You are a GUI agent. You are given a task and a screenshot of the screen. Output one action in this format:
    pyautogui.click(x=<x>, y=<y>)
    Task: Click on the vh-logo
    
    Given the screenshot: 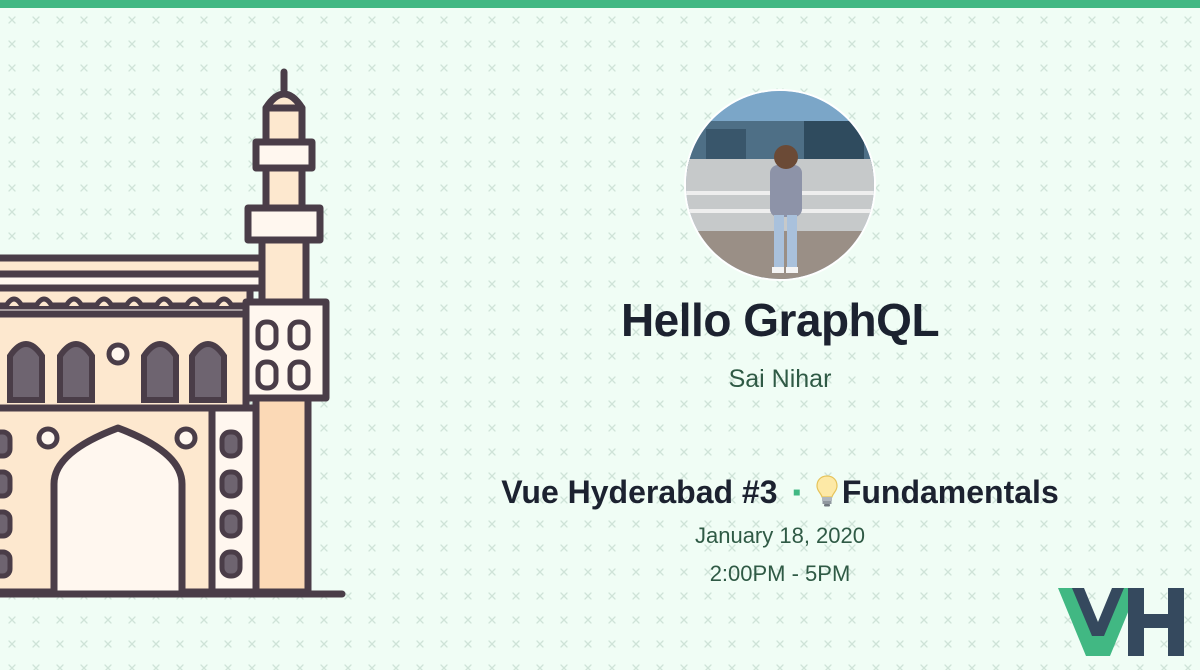 What is the action you would take?
    pyautogui.click(x=1121, y=622)
    